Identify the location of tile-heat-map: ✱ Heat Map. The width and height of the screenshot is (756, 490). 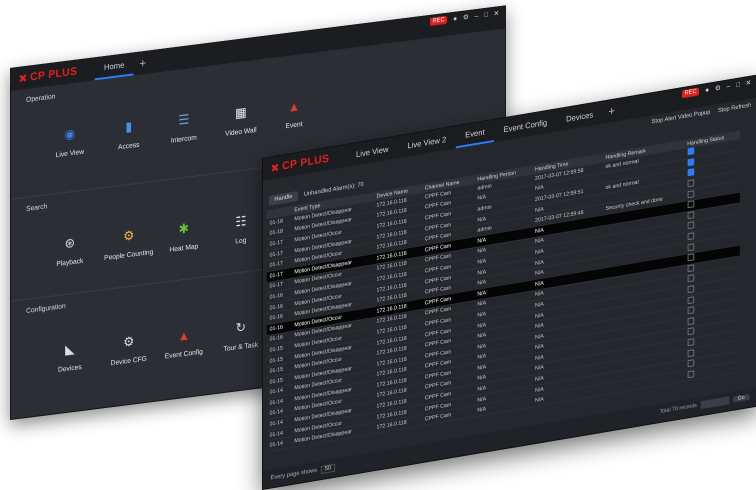
(183, 234).